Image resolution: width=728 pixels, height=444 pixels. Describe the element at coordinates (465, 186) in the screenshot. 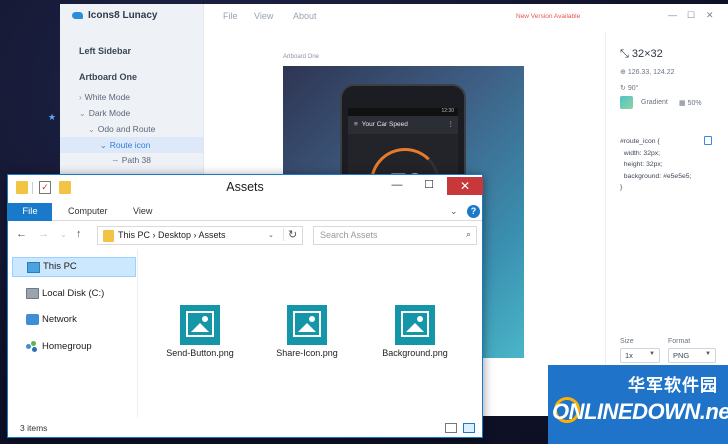

I see `close-button: ✕` at that location.